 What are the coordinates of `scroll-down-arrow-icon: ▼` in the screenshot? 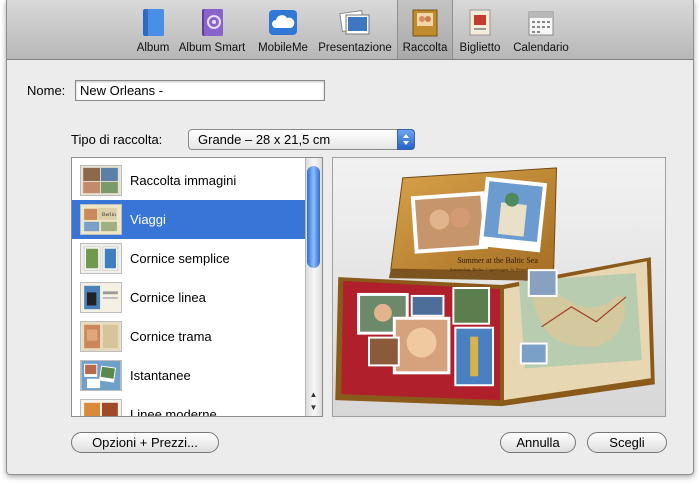 It's located at (313, 407).